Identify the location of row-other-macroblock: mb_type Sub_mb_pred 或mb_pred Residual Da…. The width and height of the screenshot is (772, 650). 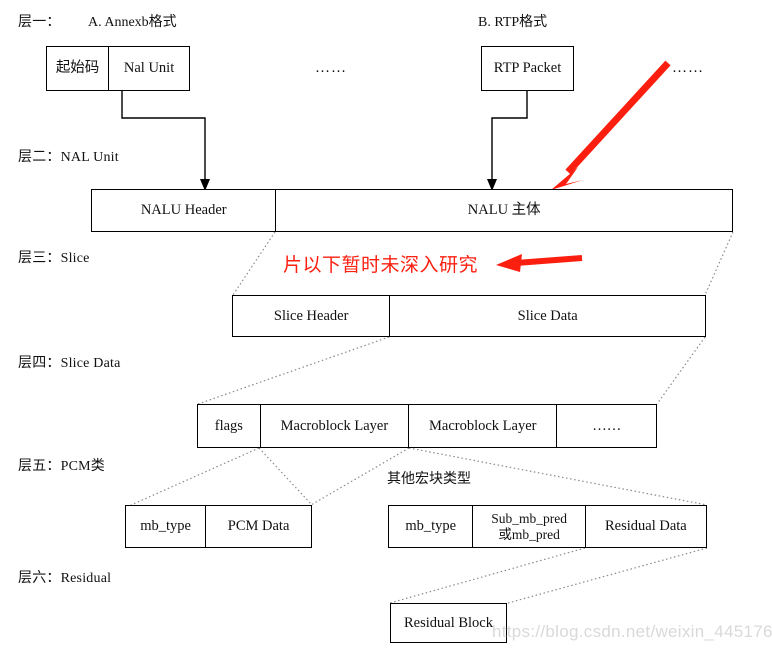
(547, 526).